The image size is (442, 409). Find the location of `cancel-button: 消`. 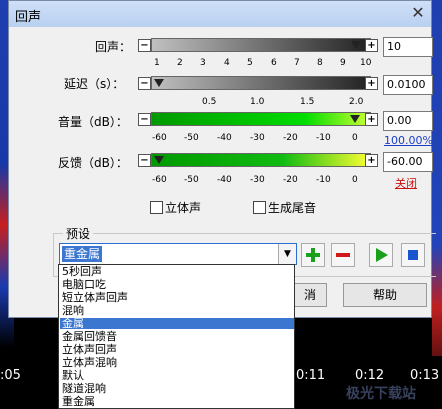

cancel-button: 消 is located at coordinates (310, 295).